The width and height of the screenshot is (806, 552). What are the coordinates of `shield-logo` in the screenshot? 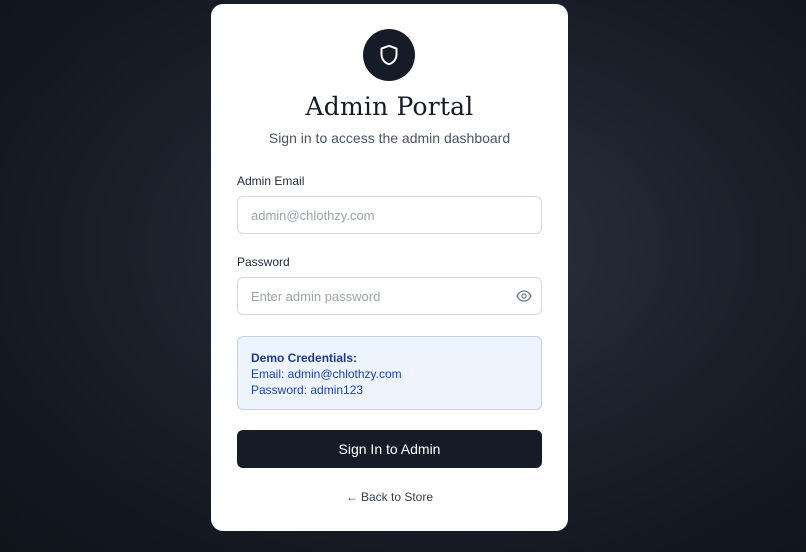 It's located at (389, 55).